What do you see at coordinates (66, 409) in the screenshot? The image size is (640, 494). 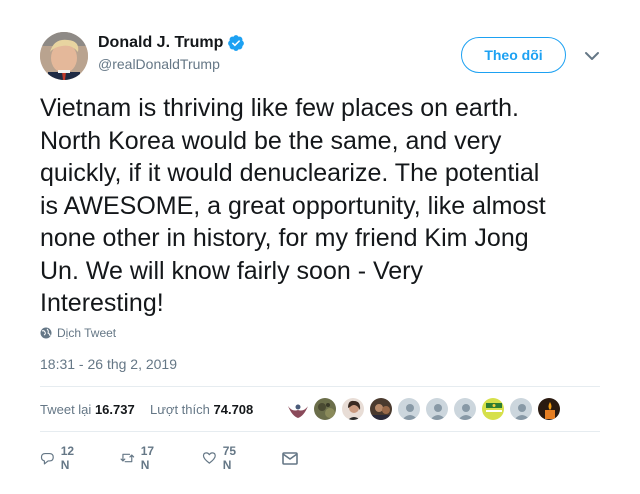 I see `retweet-stat-label: Tweet lại` at bounding box center [66, 409].